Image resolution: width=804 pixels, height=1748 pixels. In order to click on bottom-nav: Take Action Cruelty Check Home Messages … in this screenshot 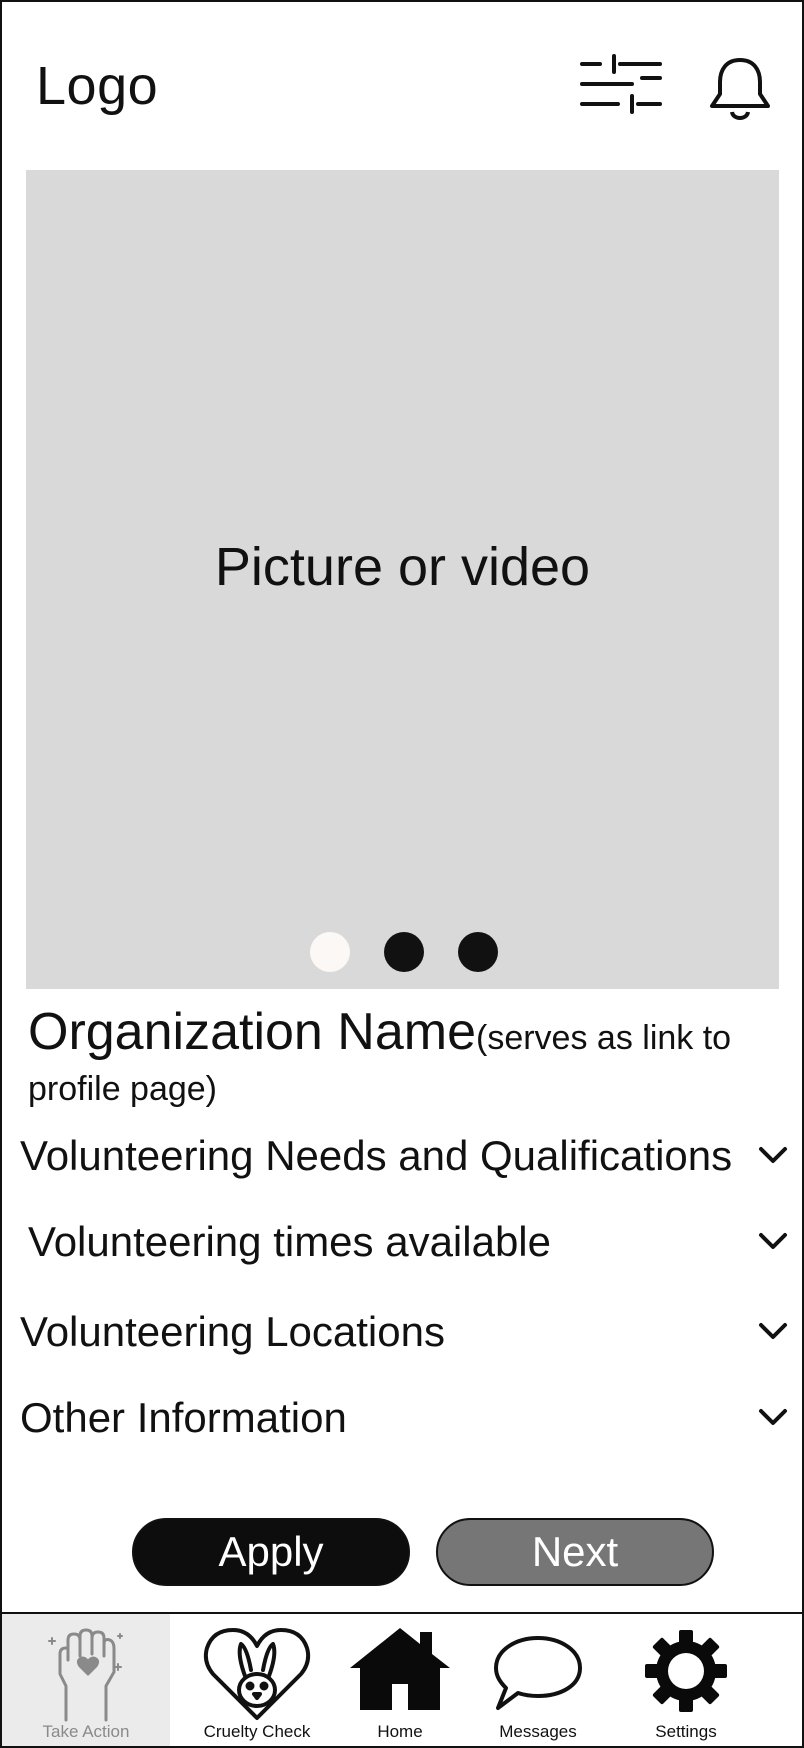, I will do `click(402, 1679)`.